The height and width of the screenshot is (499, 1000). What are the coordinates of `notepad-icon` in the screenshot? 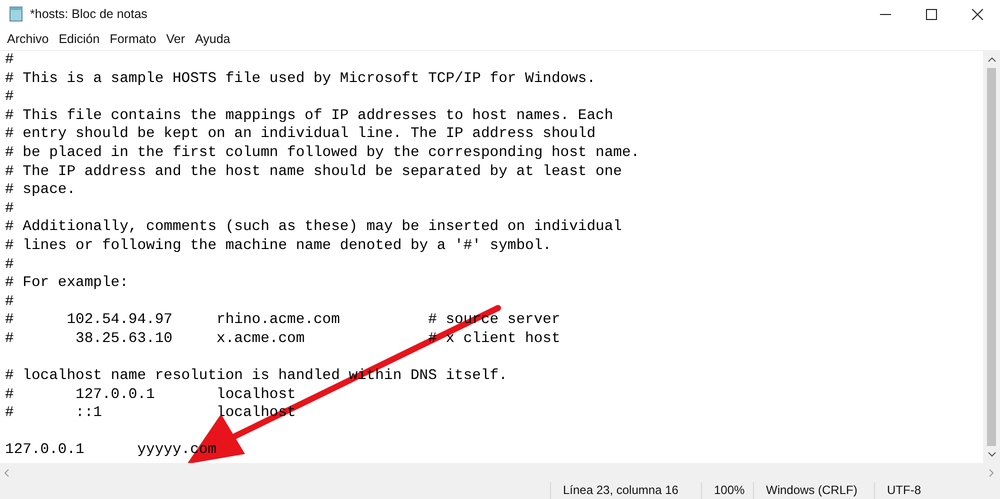 It's located at (16, 14).